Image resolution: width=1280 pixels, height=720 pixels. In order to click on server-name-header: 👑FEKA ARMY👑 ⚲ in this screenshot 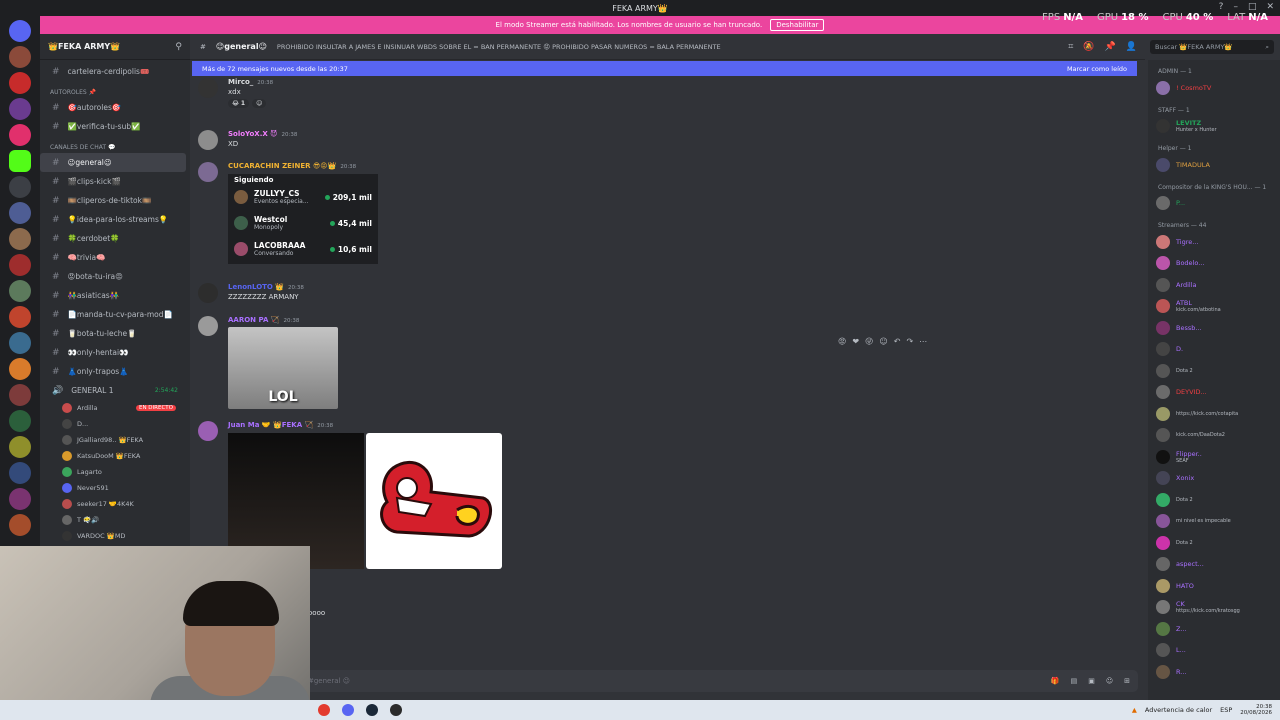, I will do `click(115, 47)`.